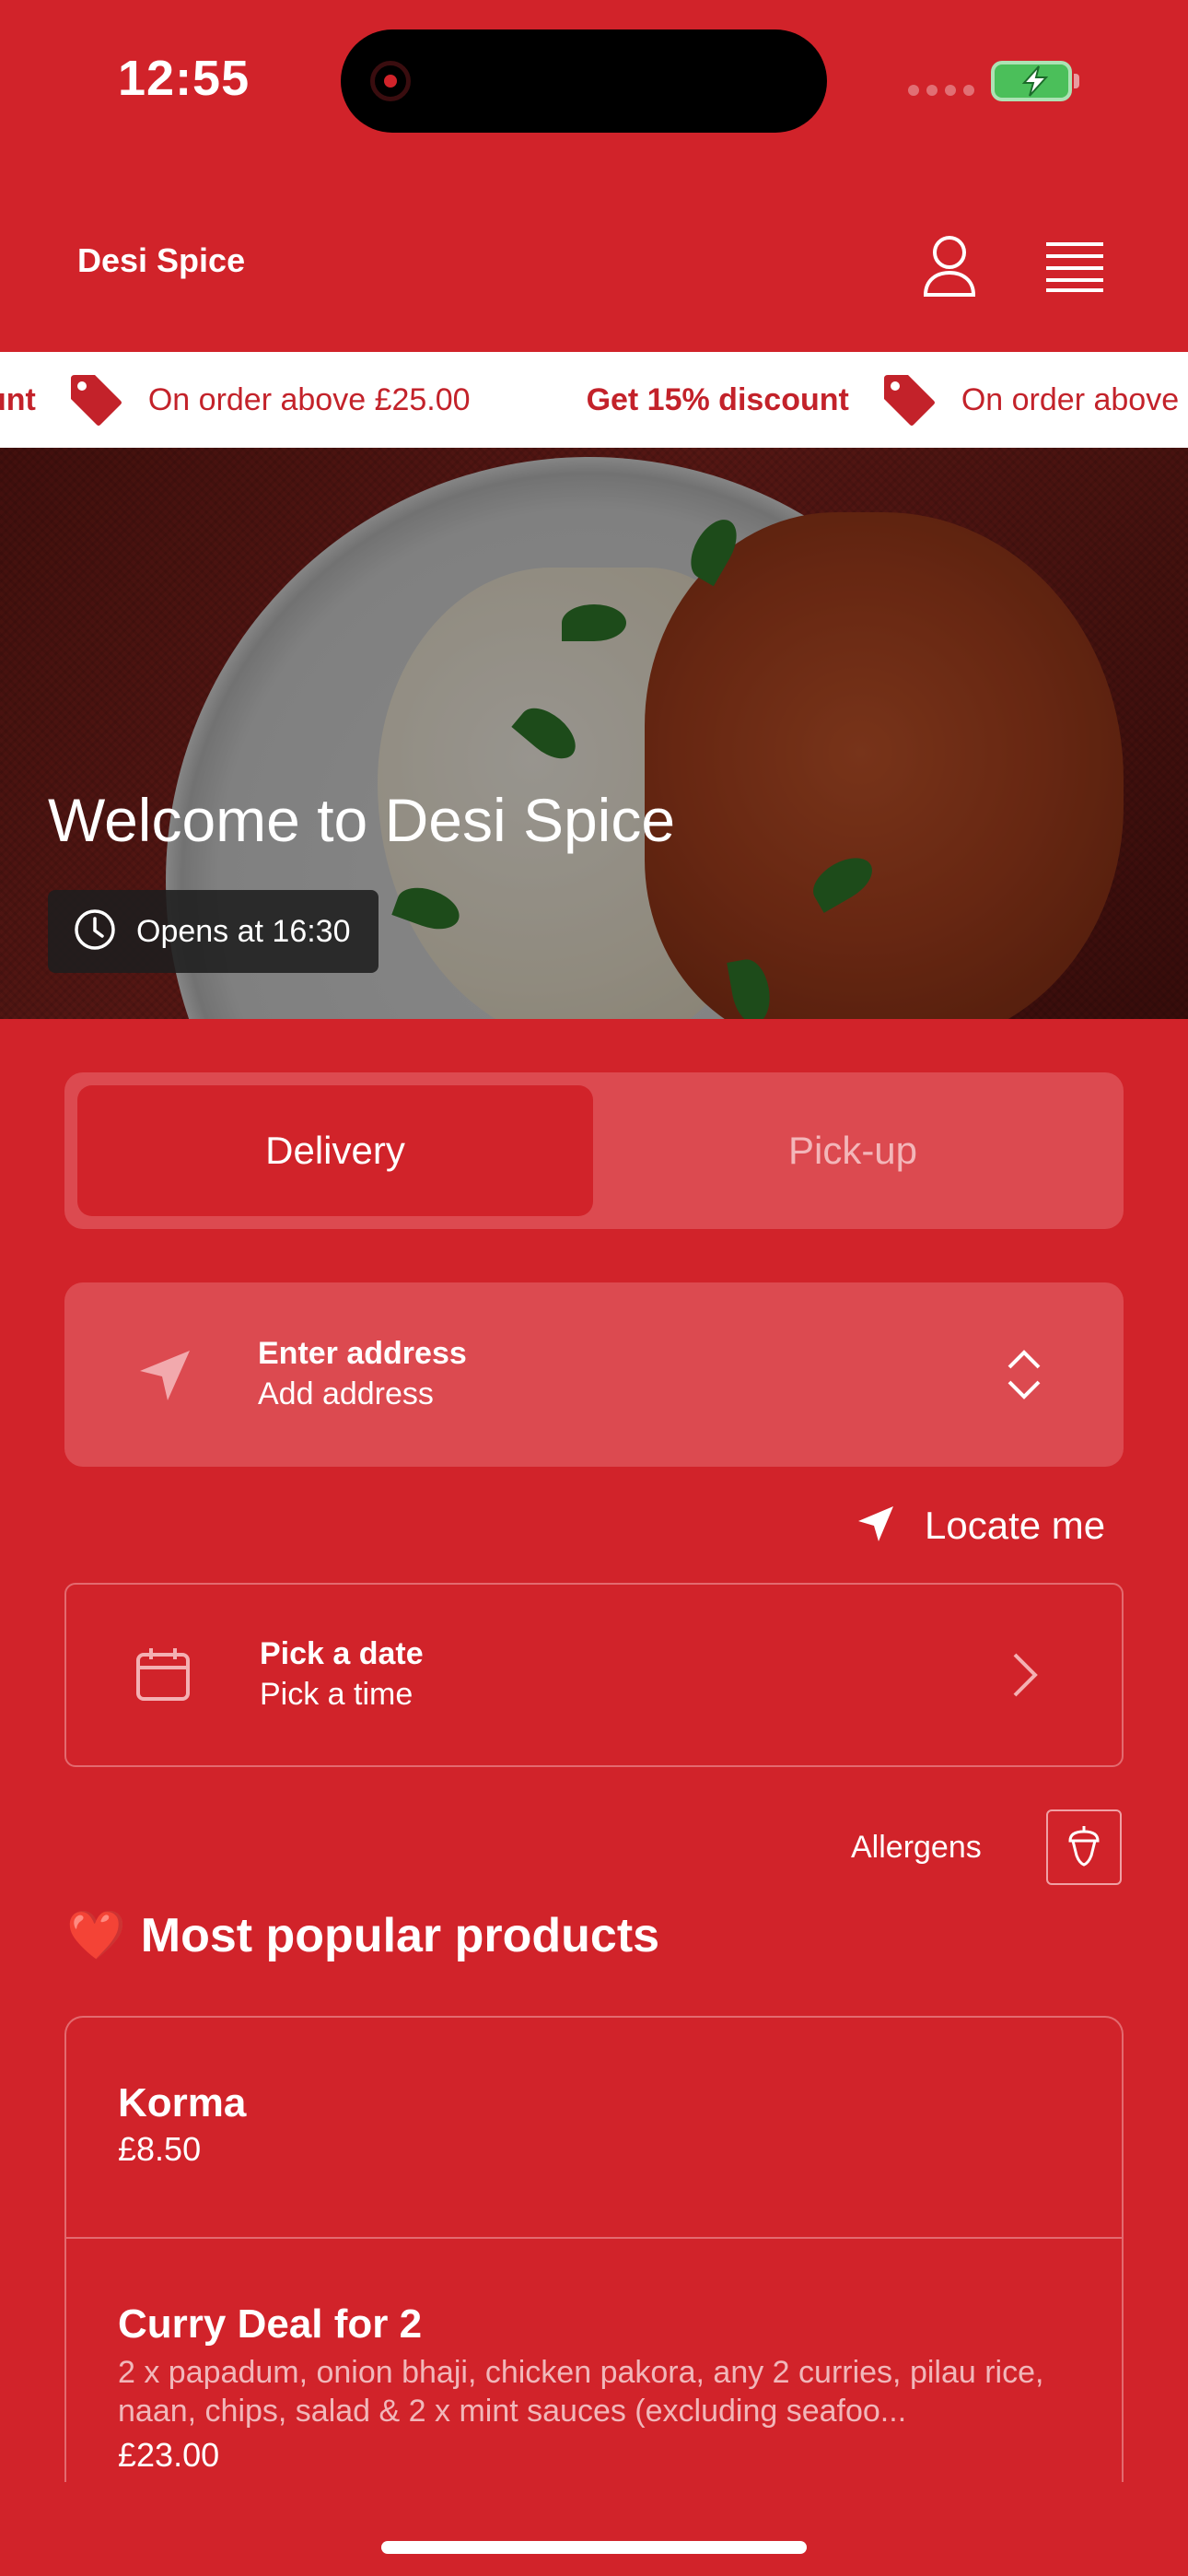  I want to click on address-selector: Enter address Add address, so click(594, 1374).